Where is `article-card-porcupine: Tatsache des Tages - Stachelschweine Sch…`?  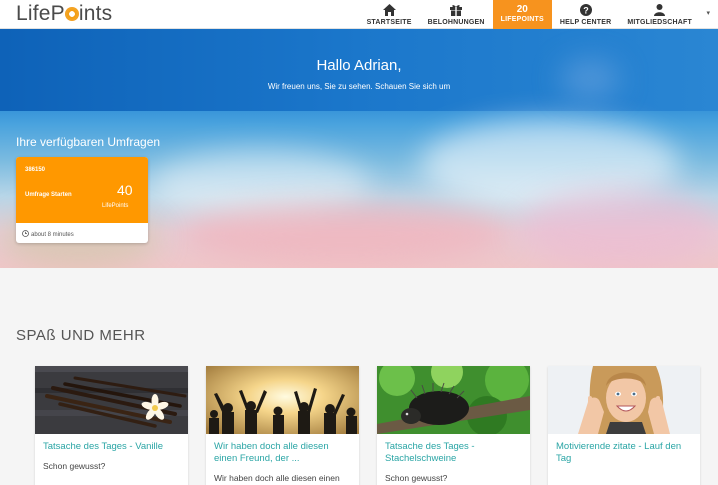 article-card-porcupine: Tatsache des Tages - Stachelschweine Sch… is located at coordinates (453, 425).